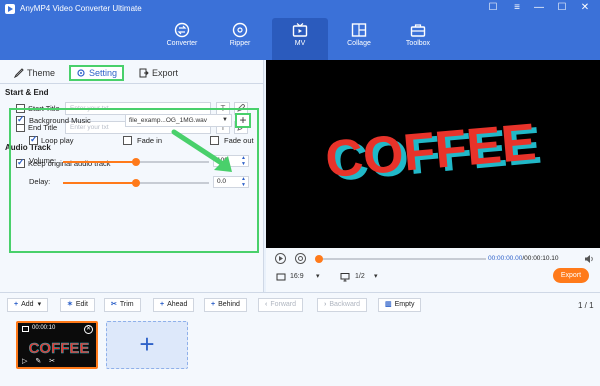  Describe the element at coordinates (81, 304) in the screenshot. I see `edit-label: Edit` at that location.